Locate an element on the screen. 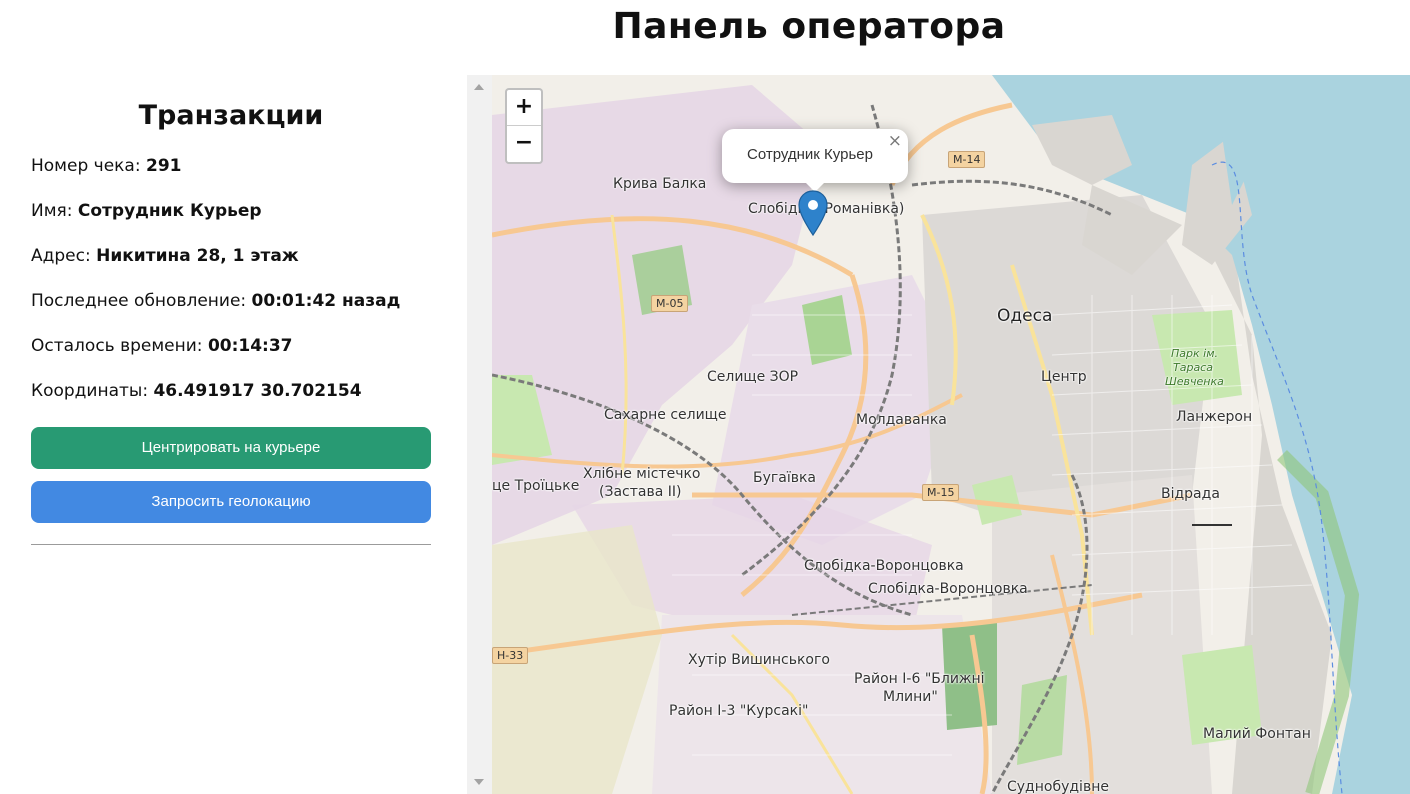 The height and width of the screenshot is (794, 1410). last-update-label: Последнее обновление: is located at coordinates (141, 301).